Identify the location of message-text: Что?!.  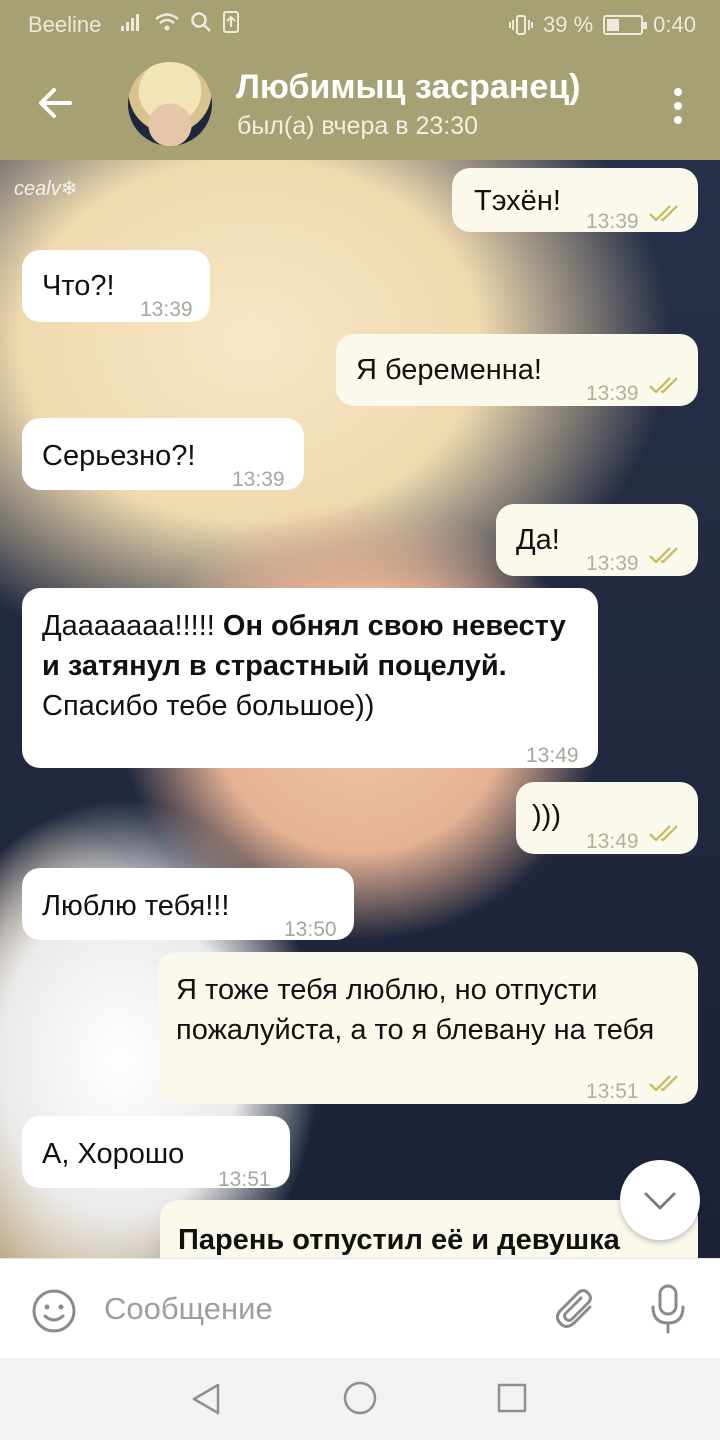
(78, 286).